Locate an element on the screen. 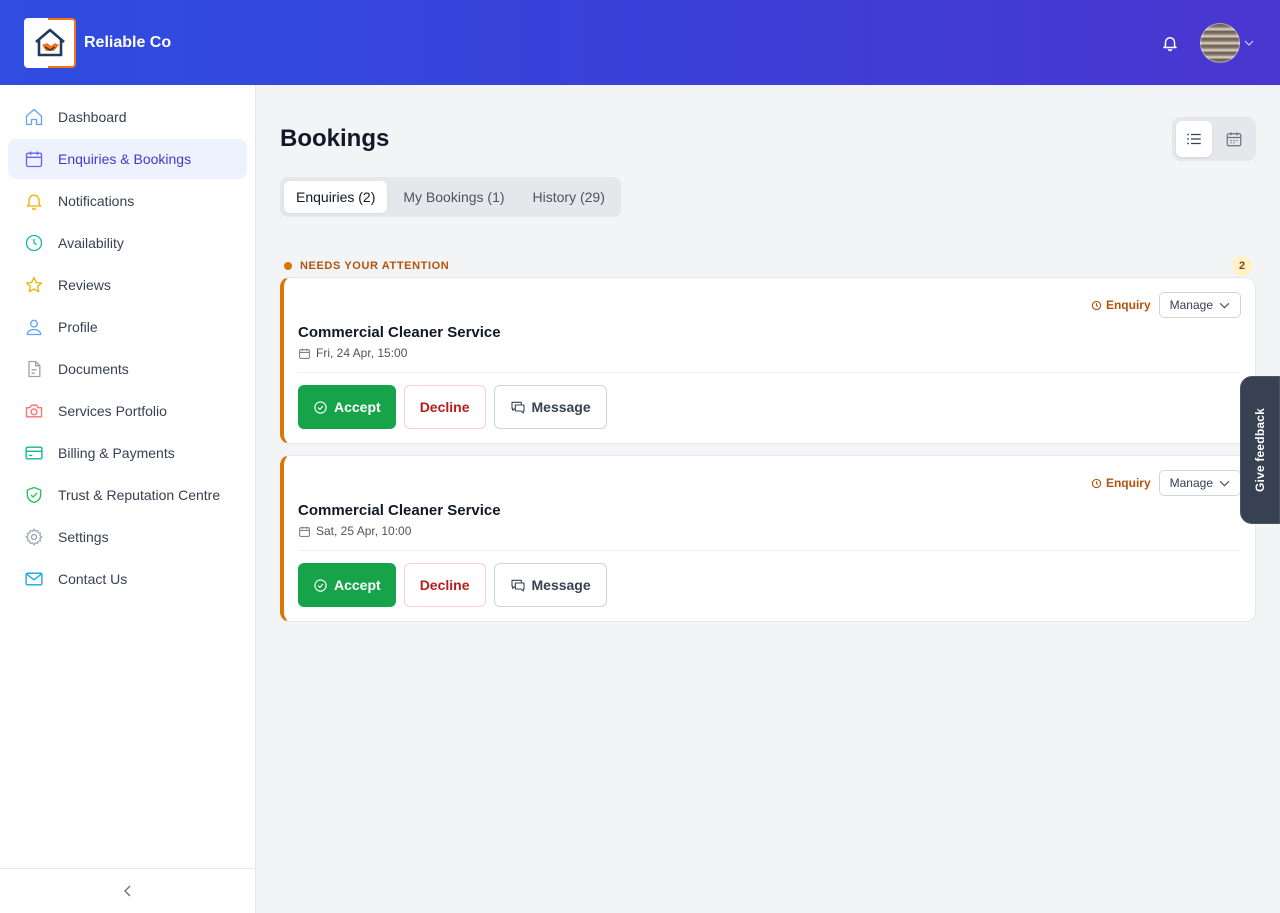 The image size is (1280, 913). tab-my-bookings: My Bookings (1) is located at coordinates (453, 197).